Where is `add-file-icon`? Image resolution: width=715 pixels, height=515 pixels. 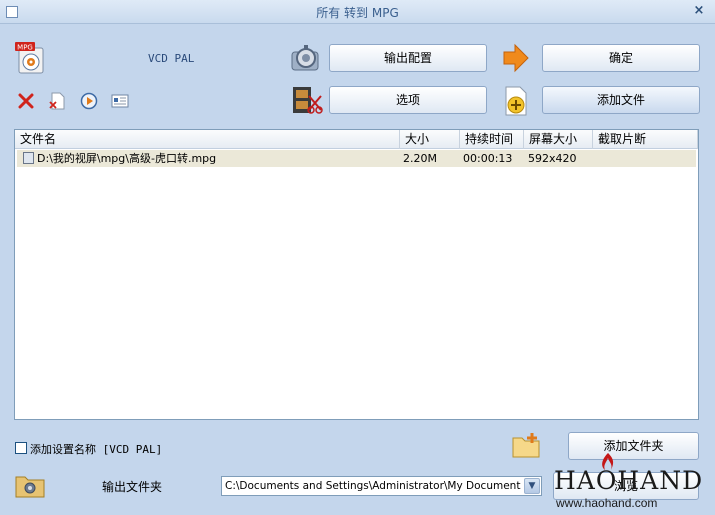
add-file-icon is located at coordinates (516, 101).